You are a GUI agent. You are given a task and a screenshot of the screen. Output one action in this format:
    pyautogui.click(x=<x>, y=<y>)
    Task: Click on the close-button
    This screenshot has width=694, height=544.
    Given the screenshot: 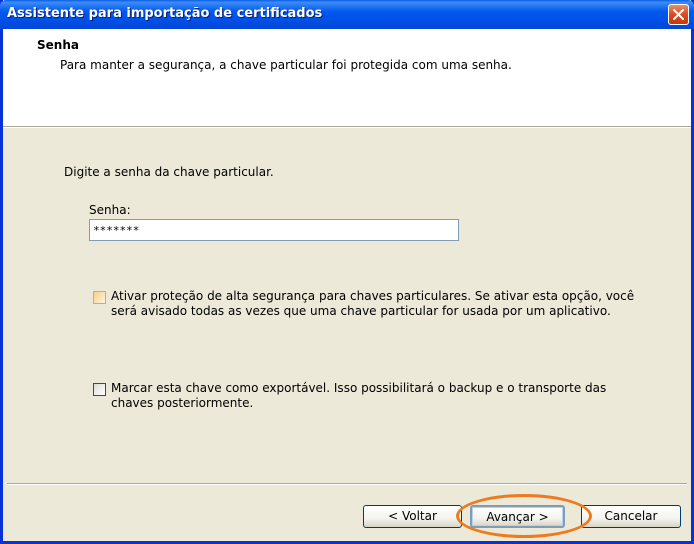 What is the action you would take?
    pyautogui.click(x=678, y=14)
    